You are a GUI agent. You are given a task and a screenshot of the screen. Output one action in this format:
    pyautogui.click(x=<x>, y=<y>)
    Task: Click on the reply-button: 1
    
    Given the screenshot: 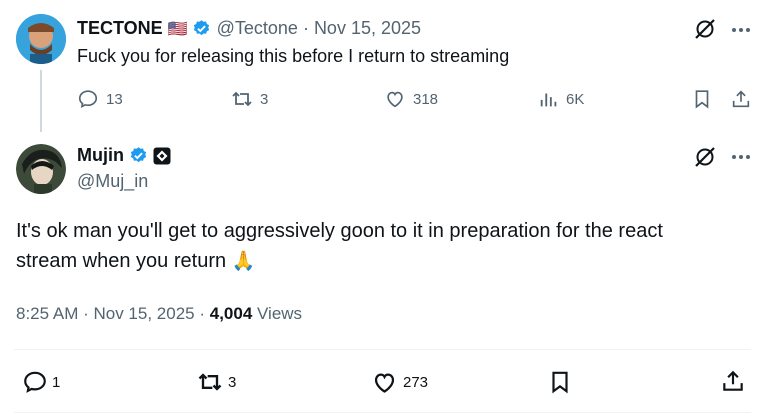 What is the action you would take?
    pyautogui.click(x=41, y=382)
    